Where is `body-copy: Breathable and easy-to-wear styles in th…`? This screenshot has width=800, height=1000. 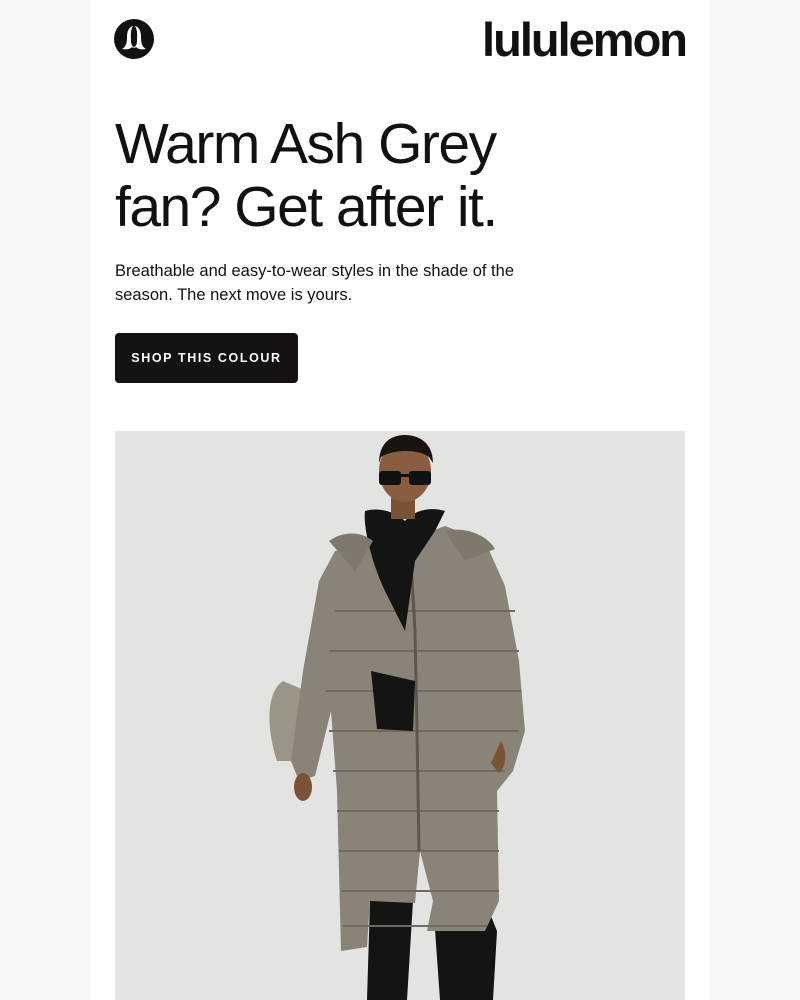
body-copy: Breathable and easy-to-wear styles in th… is located at coordinates (314, 283).